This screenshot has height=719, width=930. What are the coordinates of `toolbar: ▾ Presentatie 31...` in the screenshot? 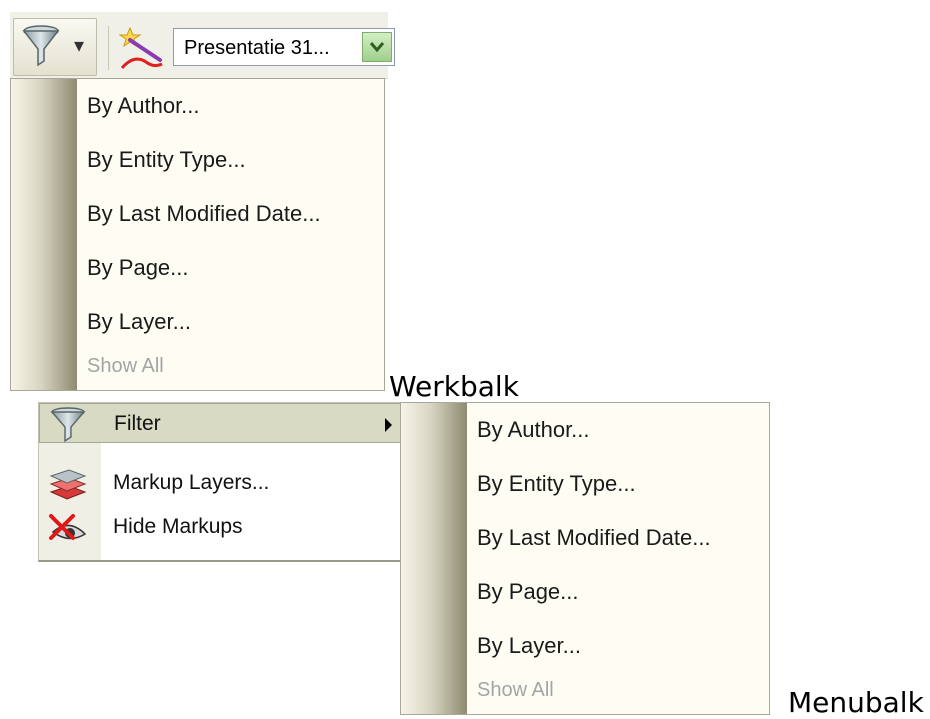 It's located at (202, 45).